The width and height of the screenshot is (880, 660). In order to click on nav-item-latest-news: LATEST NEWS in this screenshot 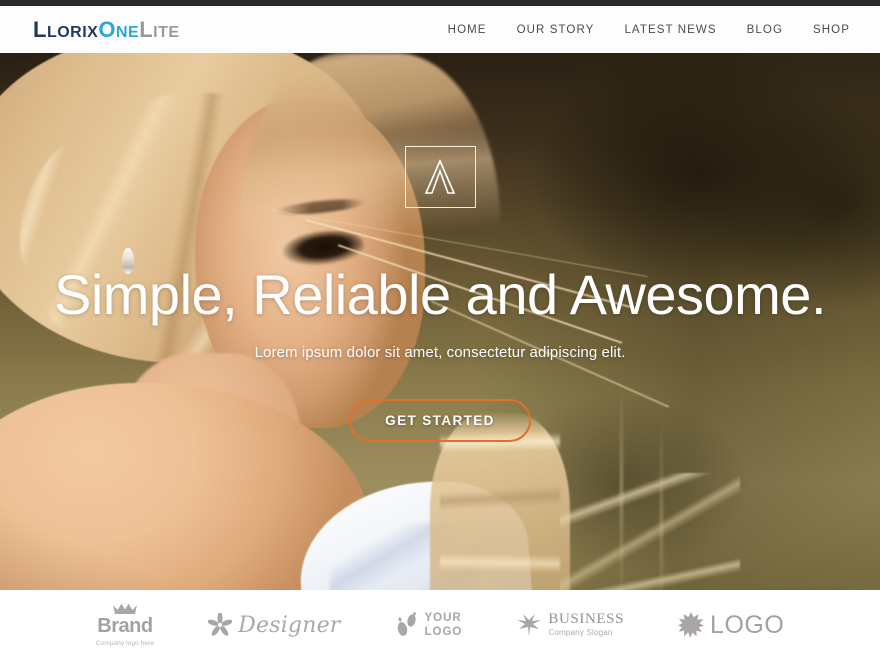, I will do `click(670, 30)`.